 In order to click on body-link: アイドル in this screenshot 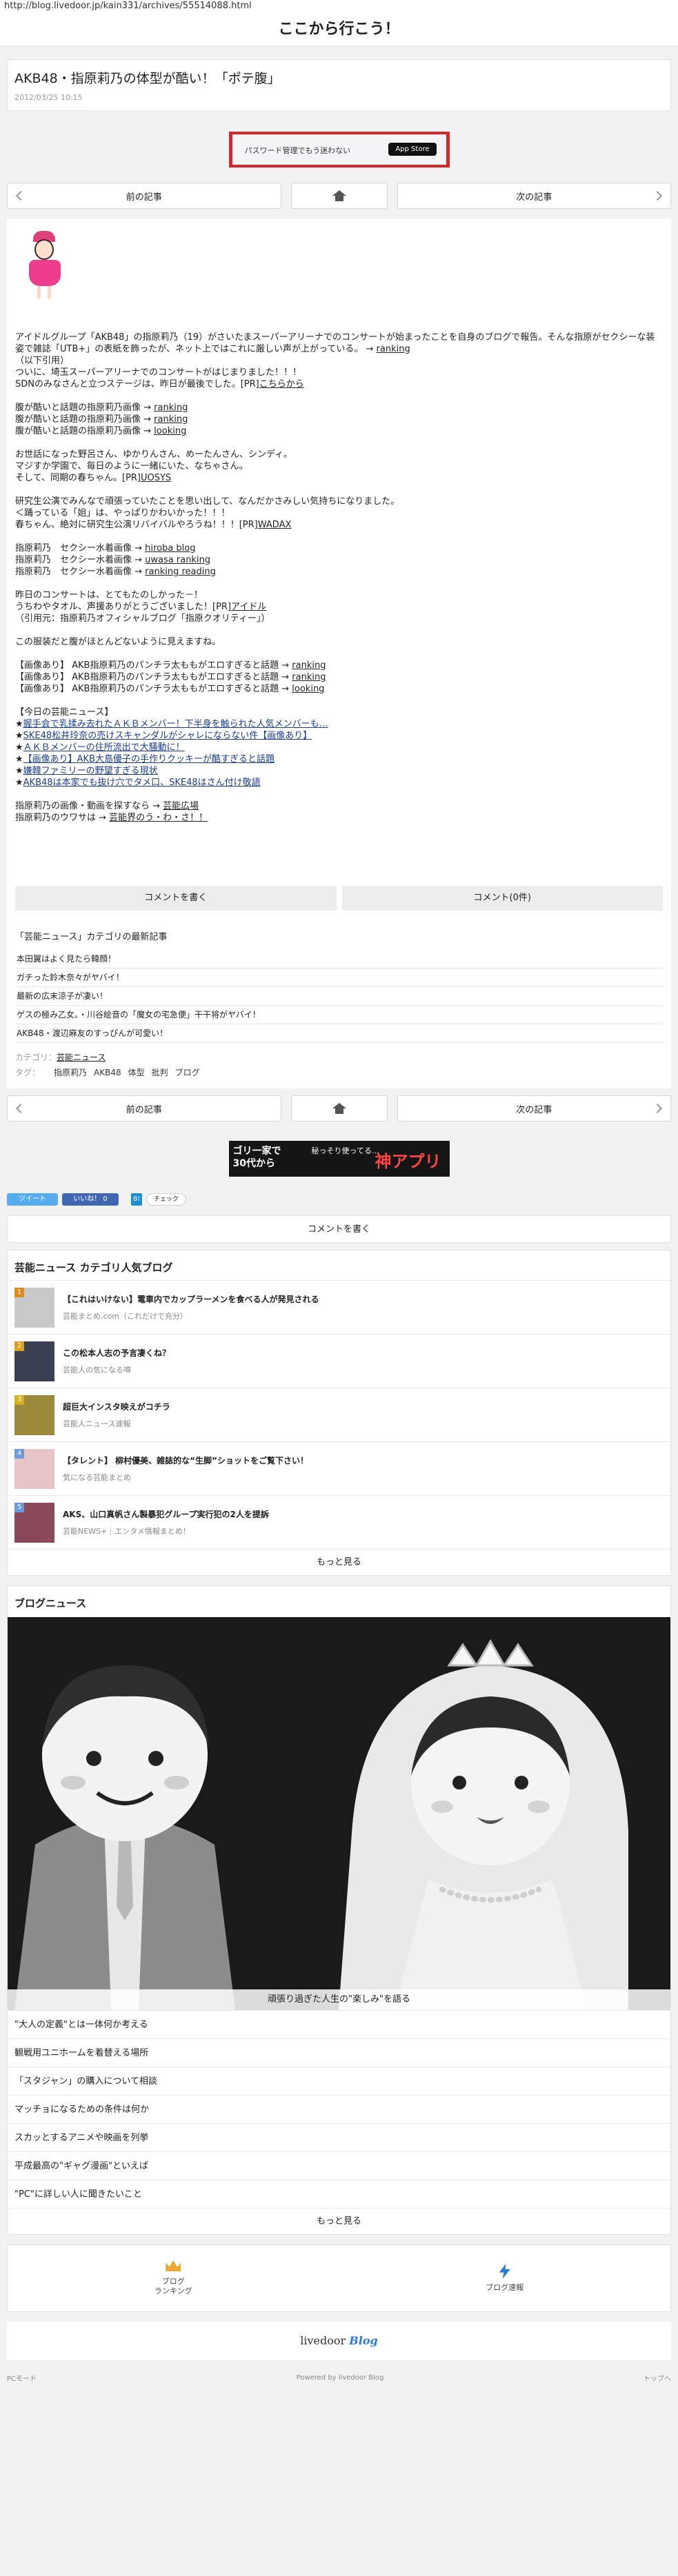, I will do `click(248, 607)`.